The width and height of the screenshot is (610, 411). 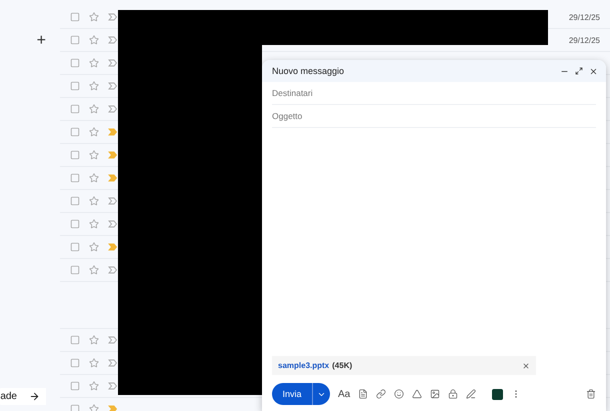 What do you see at coordinates (417, 394) in the screenshot?
I see `drive-icon` at bounding box center [417, 394].